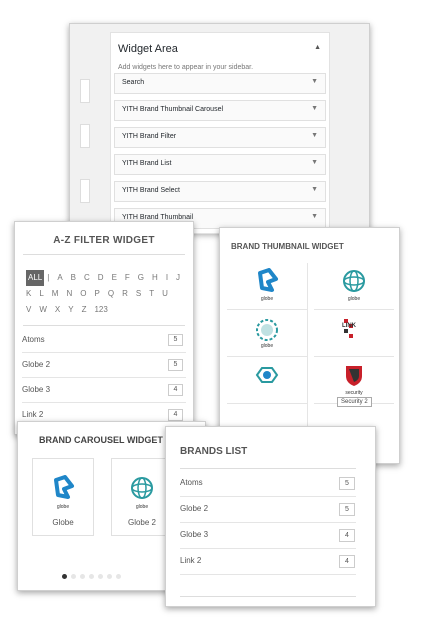  I want to click on widget-row-thumbnail-carousel: YITH Brand Thumbnail Carousel ▼, so click(220, 110).